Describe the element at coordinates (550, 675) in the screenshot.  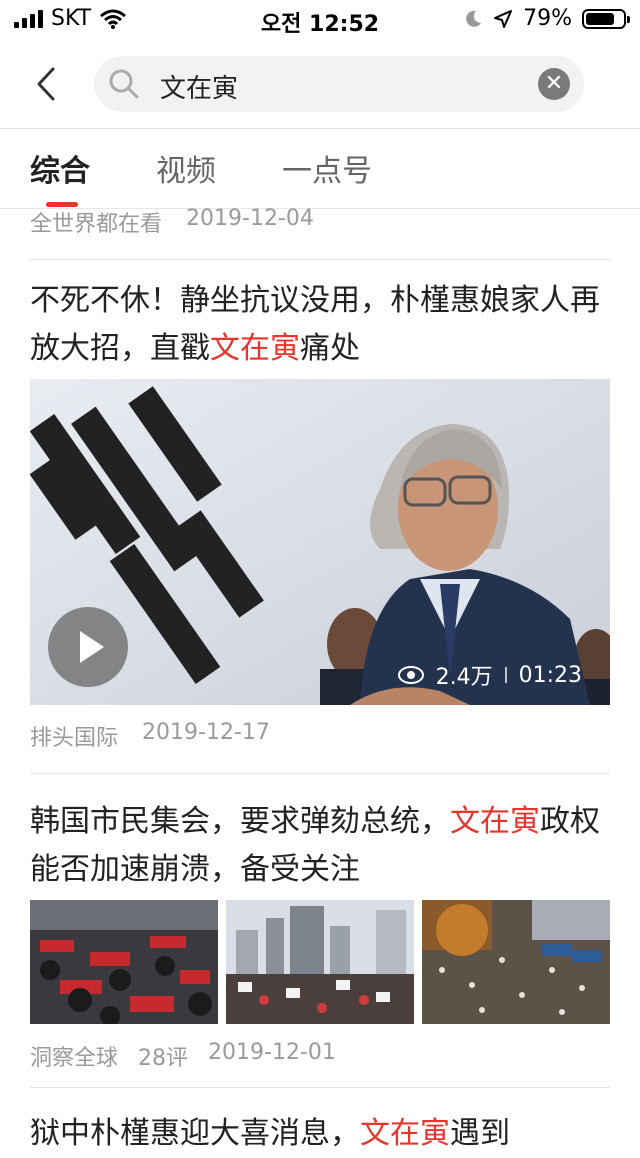
I see `video-duration: 01:23` at that location.